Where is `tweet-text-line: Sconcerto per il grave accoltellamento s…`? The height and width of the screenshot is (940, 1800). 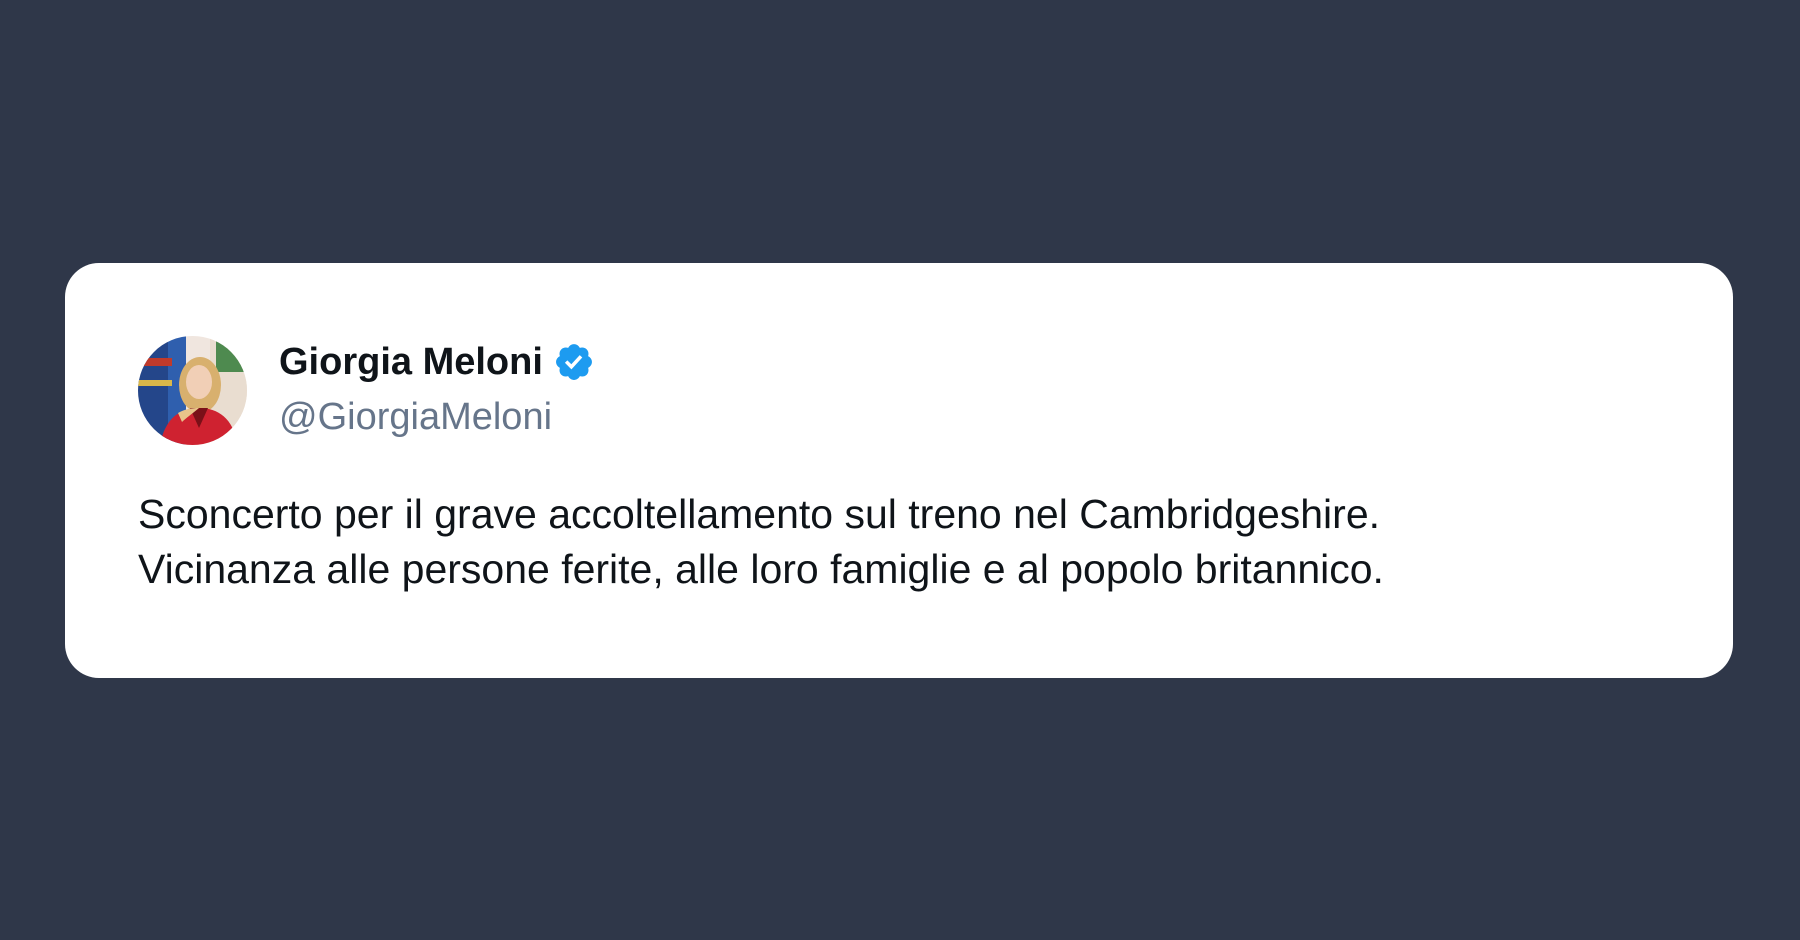
tweet-text-line: Sconcerto per il grave accoltellamento s… is located at coordinates (759, 514).